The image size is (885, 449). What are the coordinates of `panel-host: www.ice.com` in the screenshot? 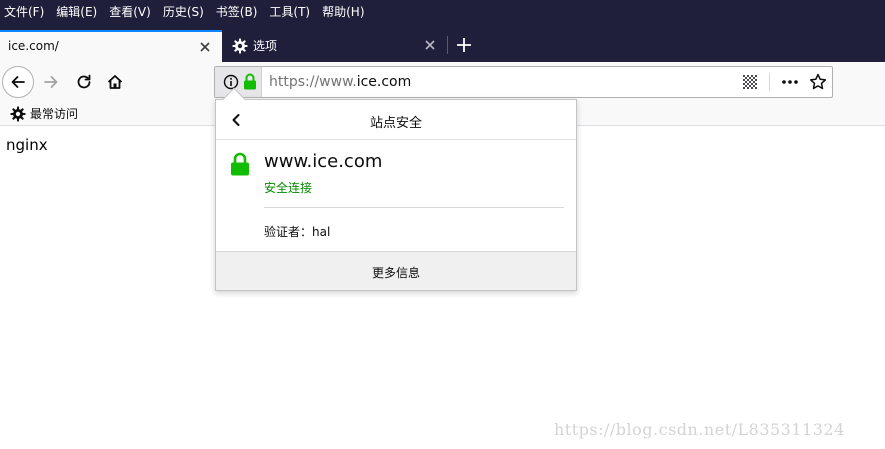 It's located at (323, 161).